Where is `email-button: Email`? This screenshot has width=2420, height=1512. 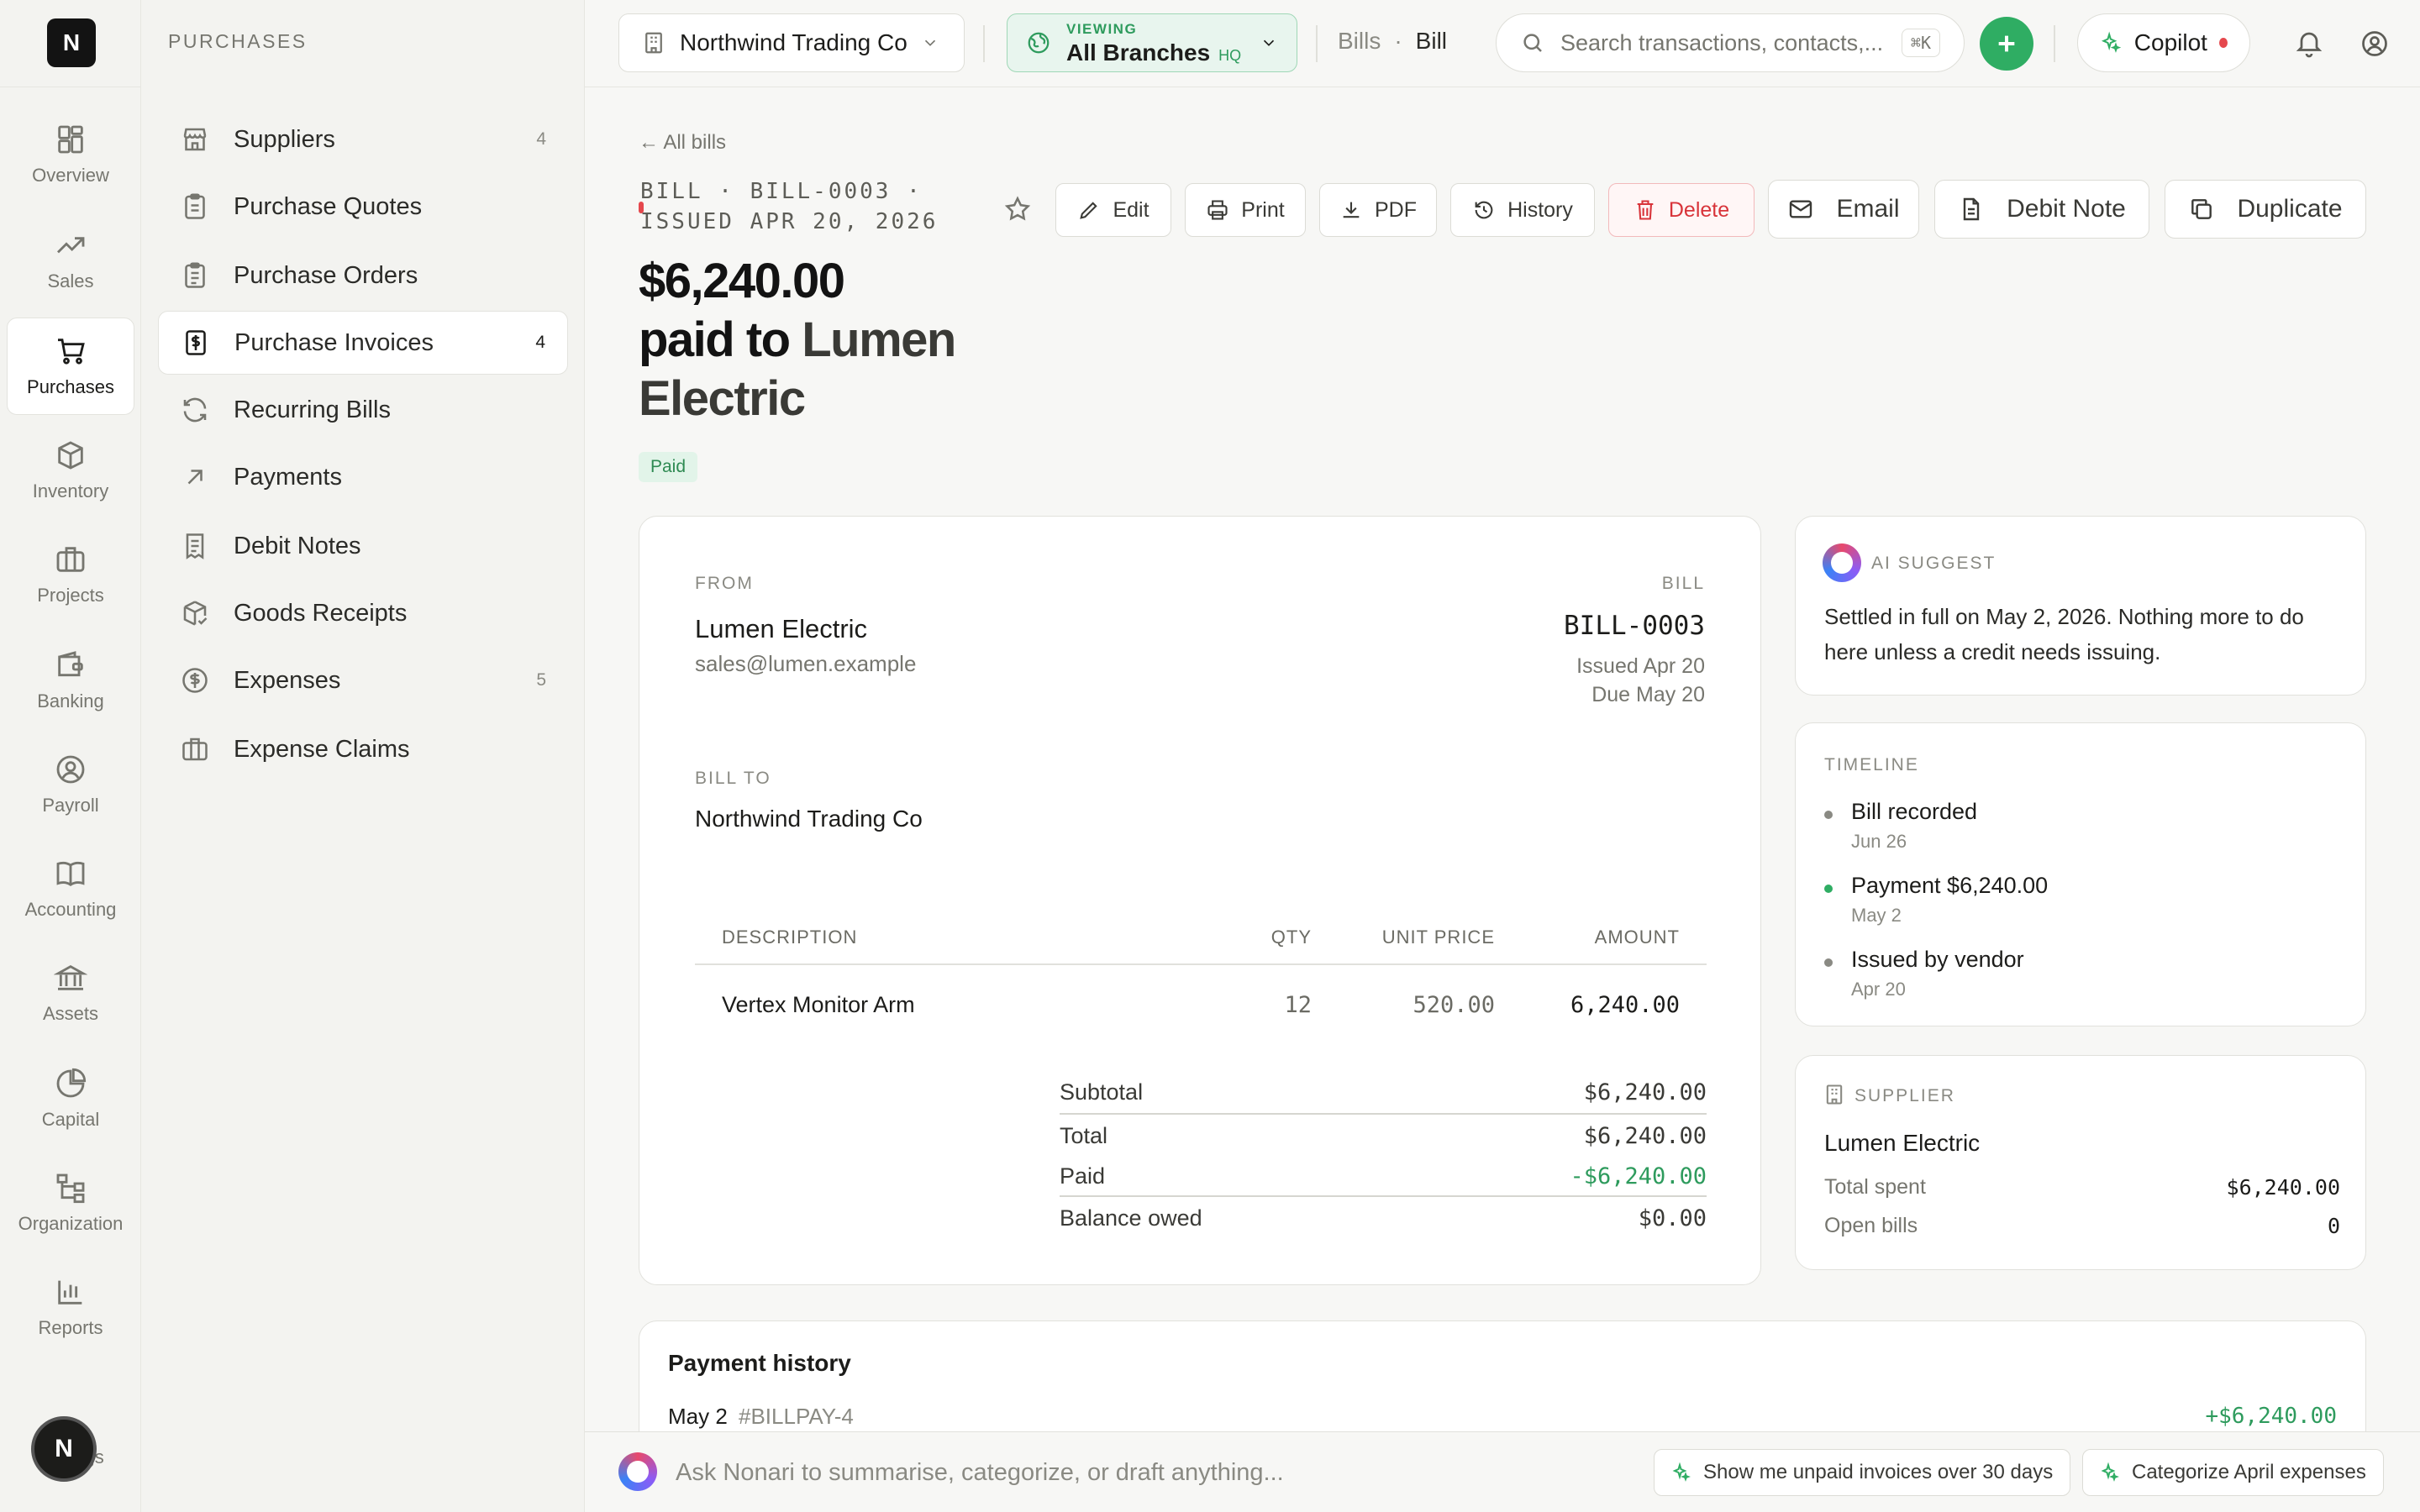 email-button: Email is located at coordinates (1844, 209).